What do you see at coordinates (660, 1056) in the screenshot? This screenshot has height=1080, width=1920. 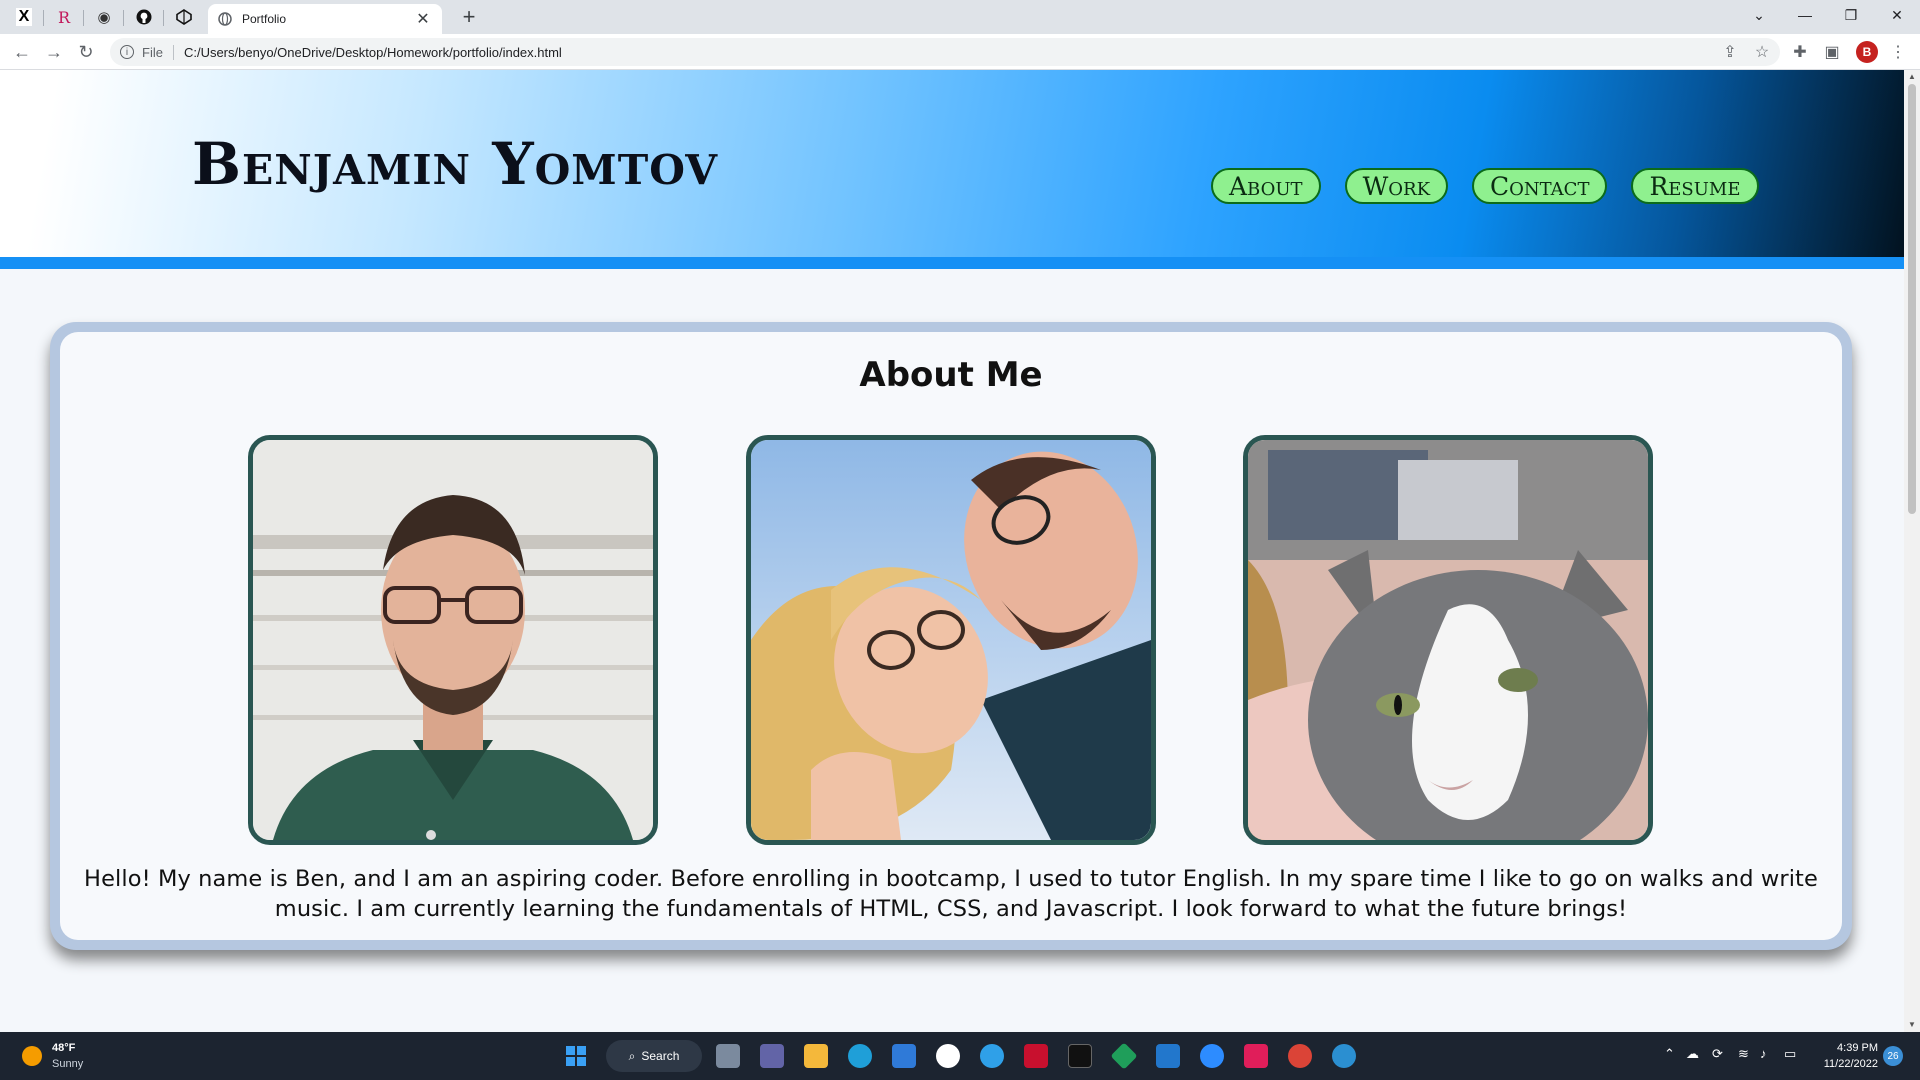 I see `taskbar-search-label: Search` at bounding box center [660, 1056].